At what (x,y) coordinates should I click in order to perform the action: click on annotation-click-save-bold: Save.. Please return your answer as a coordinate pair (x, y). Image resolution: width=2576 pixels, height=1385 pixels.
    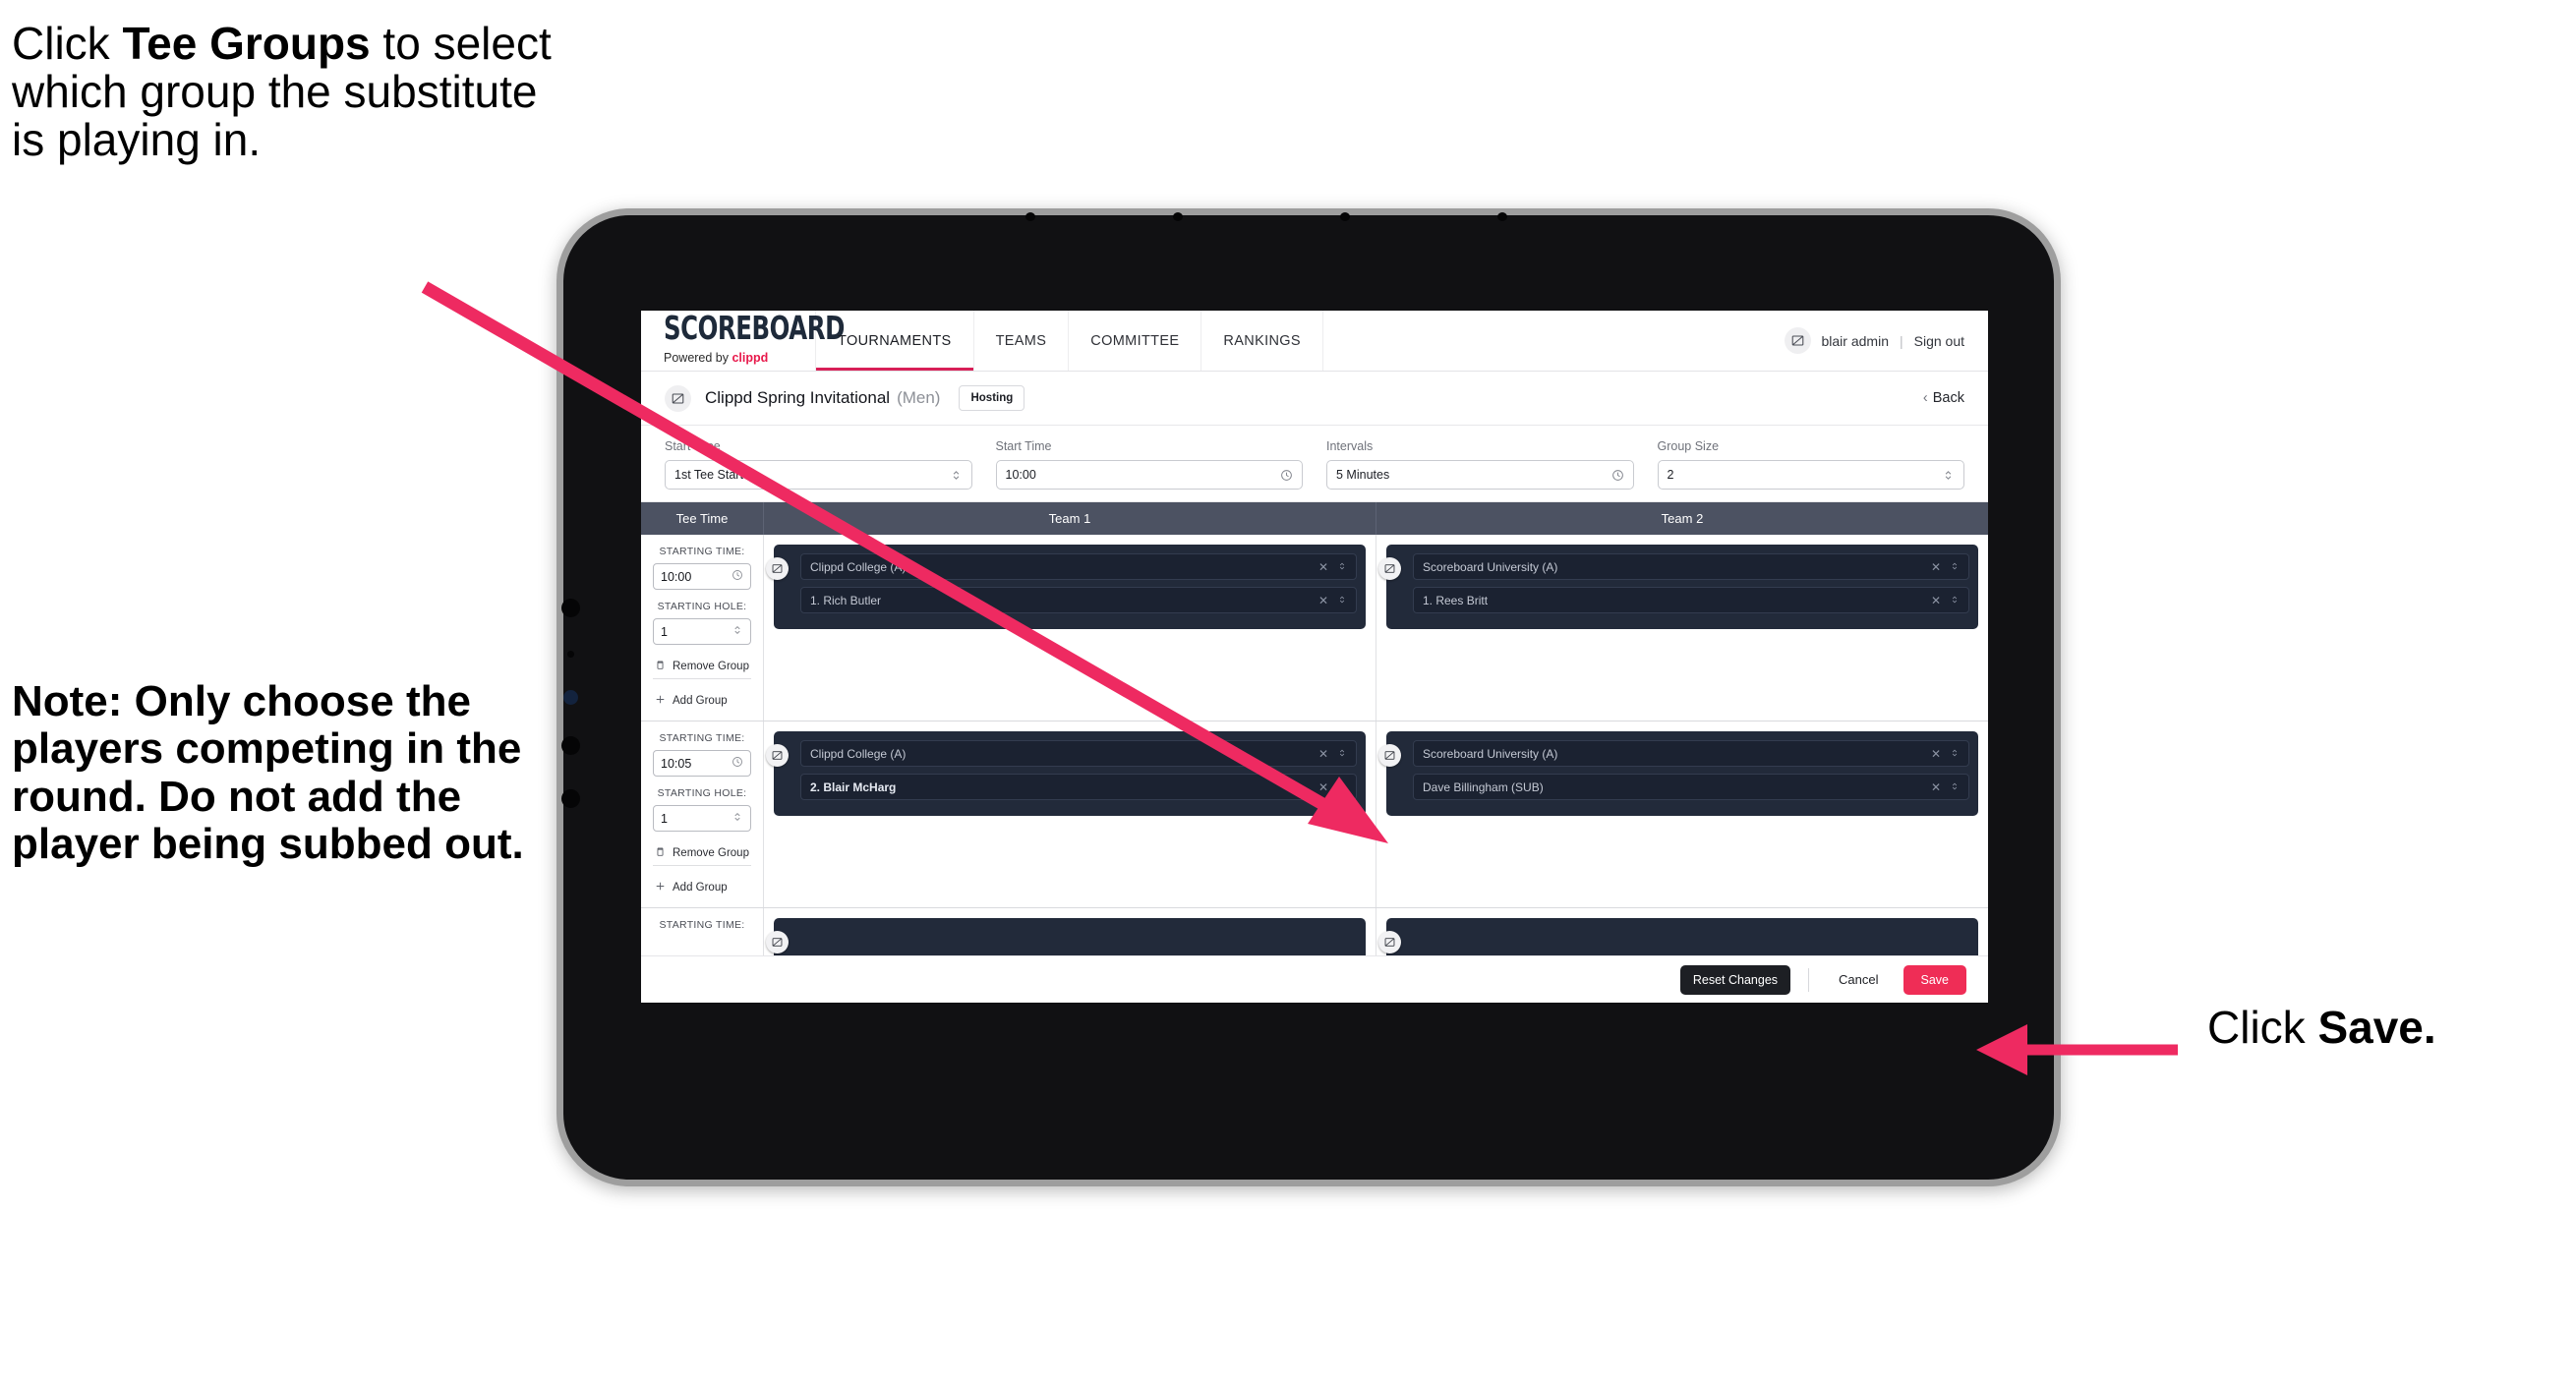
    Looking at the image, I should click on (2376, 1027).